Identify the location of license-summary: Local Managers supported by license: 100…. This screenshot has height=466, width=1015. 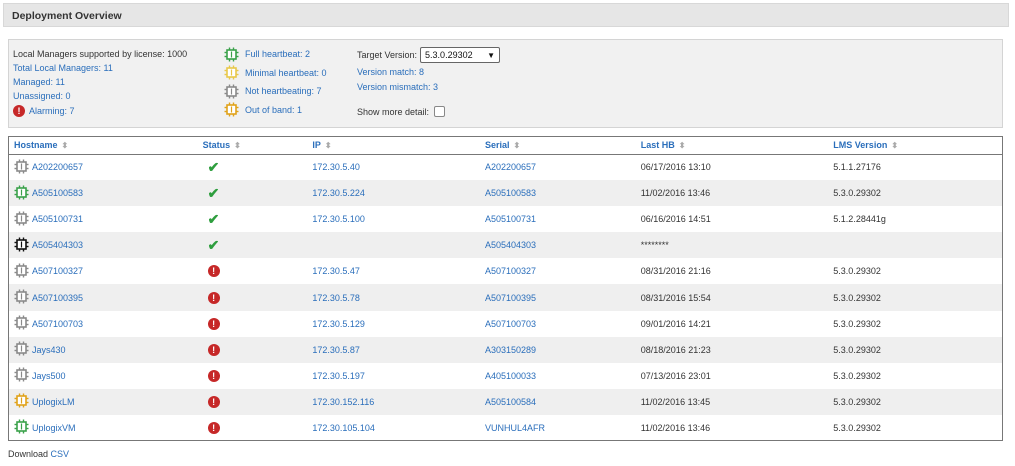
(100, 82).